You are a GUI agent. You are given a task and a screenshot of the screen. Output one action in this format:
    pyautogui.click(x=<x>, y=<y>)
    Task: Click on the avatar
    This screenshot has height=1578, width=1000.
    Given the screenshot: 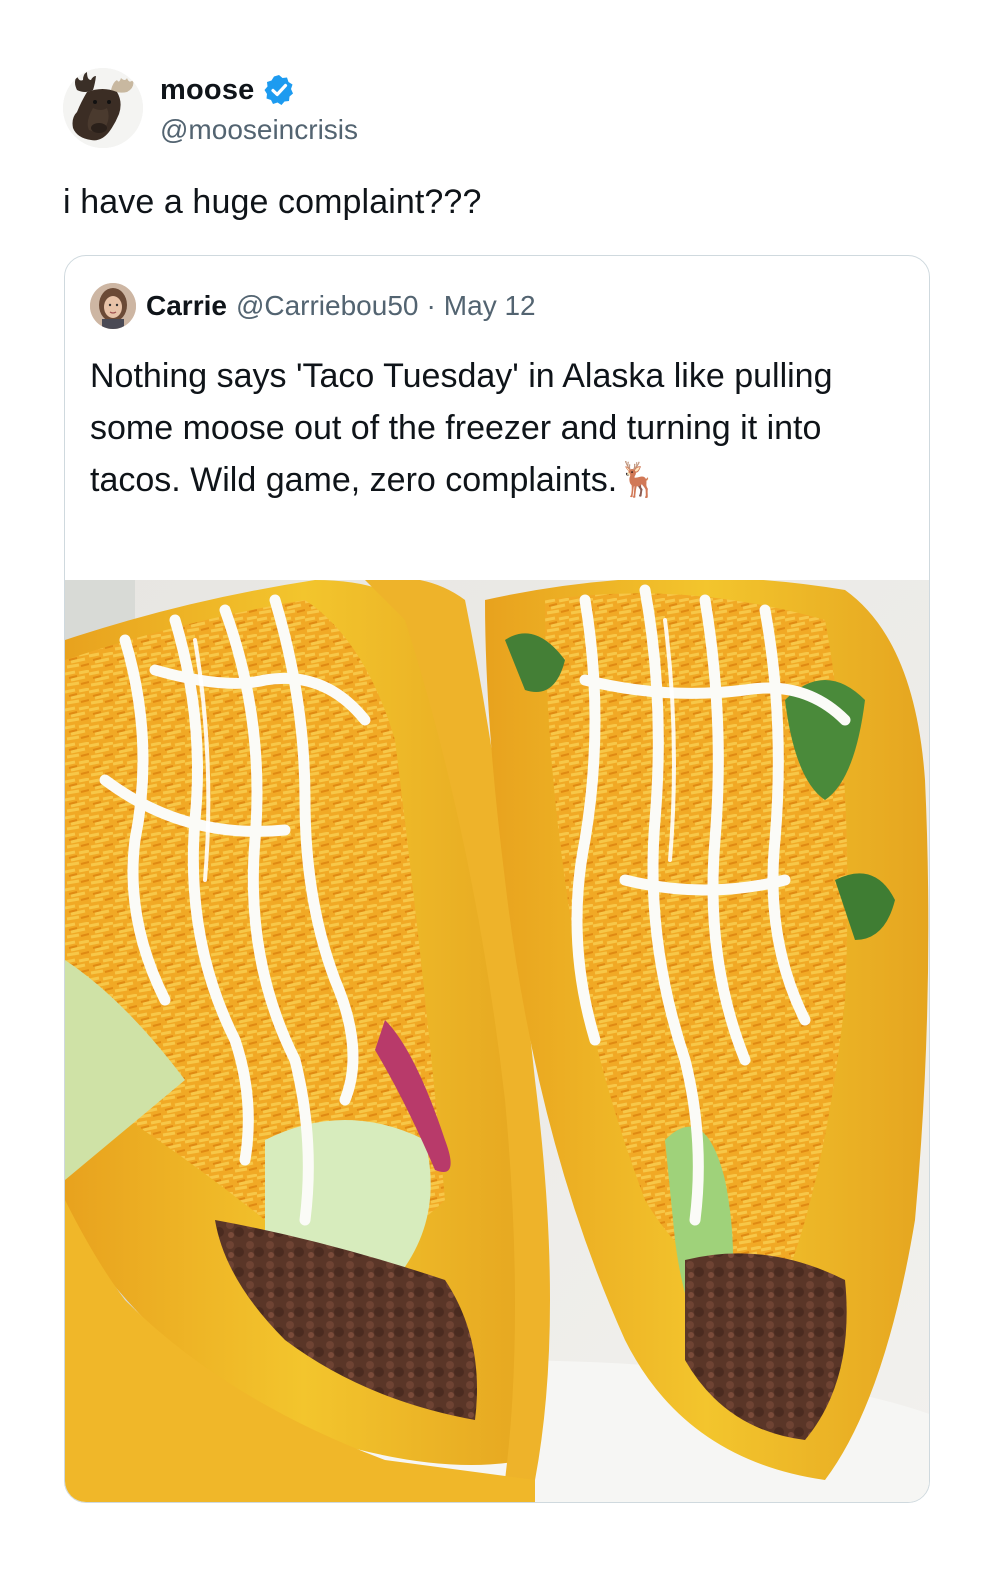 What is the action you would take?
    pyautogui.click(x=103, y=108)
    